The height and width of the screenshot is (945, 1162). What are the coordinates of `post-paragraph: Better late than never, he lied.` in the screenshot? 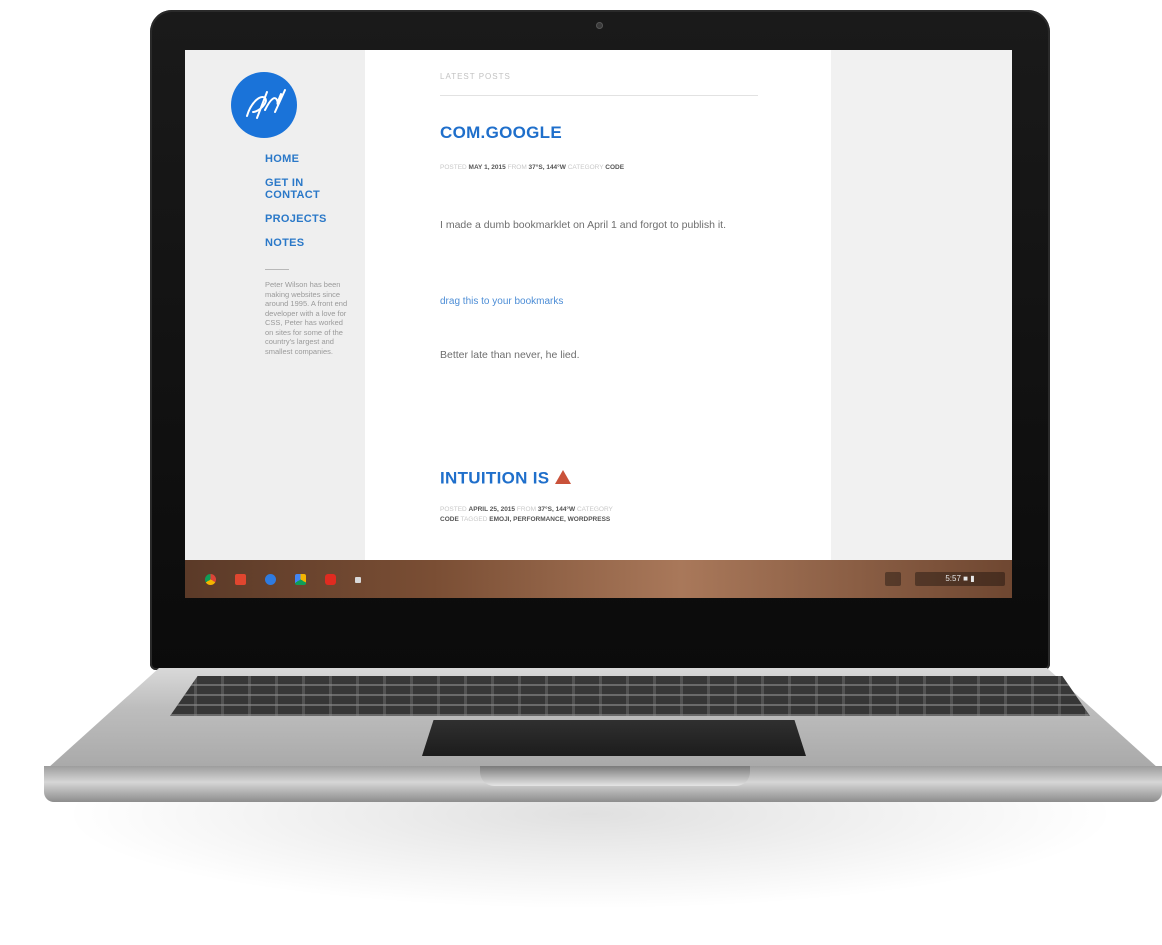 It's located at (510, 355).